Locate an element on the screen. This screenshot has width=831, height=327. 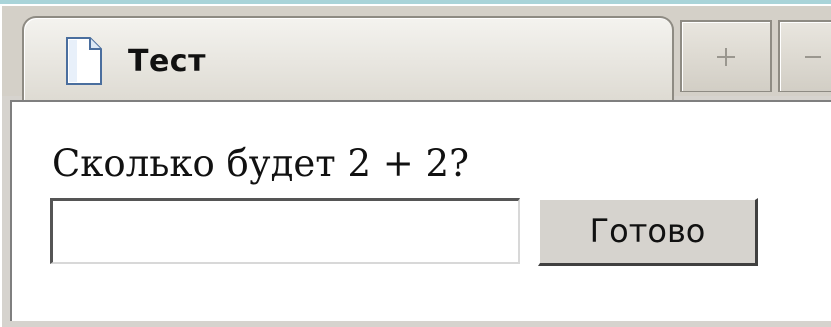
tab-menu-button is located at coordinates (804, 56).